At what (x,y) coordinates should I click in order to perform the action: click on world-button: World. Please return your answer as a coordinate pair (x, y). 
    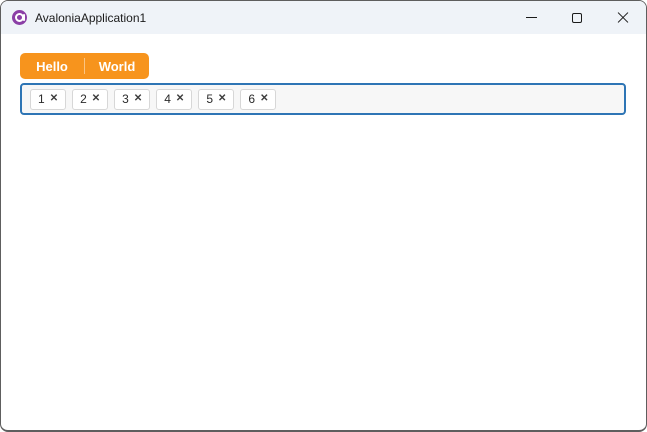
    Looking at the image, I should click on (117, 66).